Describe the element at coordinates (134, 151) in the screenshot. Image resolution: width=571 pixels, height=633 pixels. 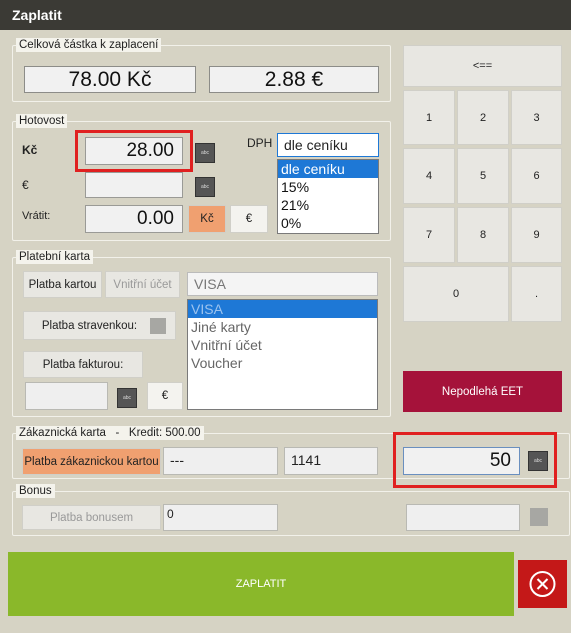
I see `cash-czk-input: 28.00` at that location.